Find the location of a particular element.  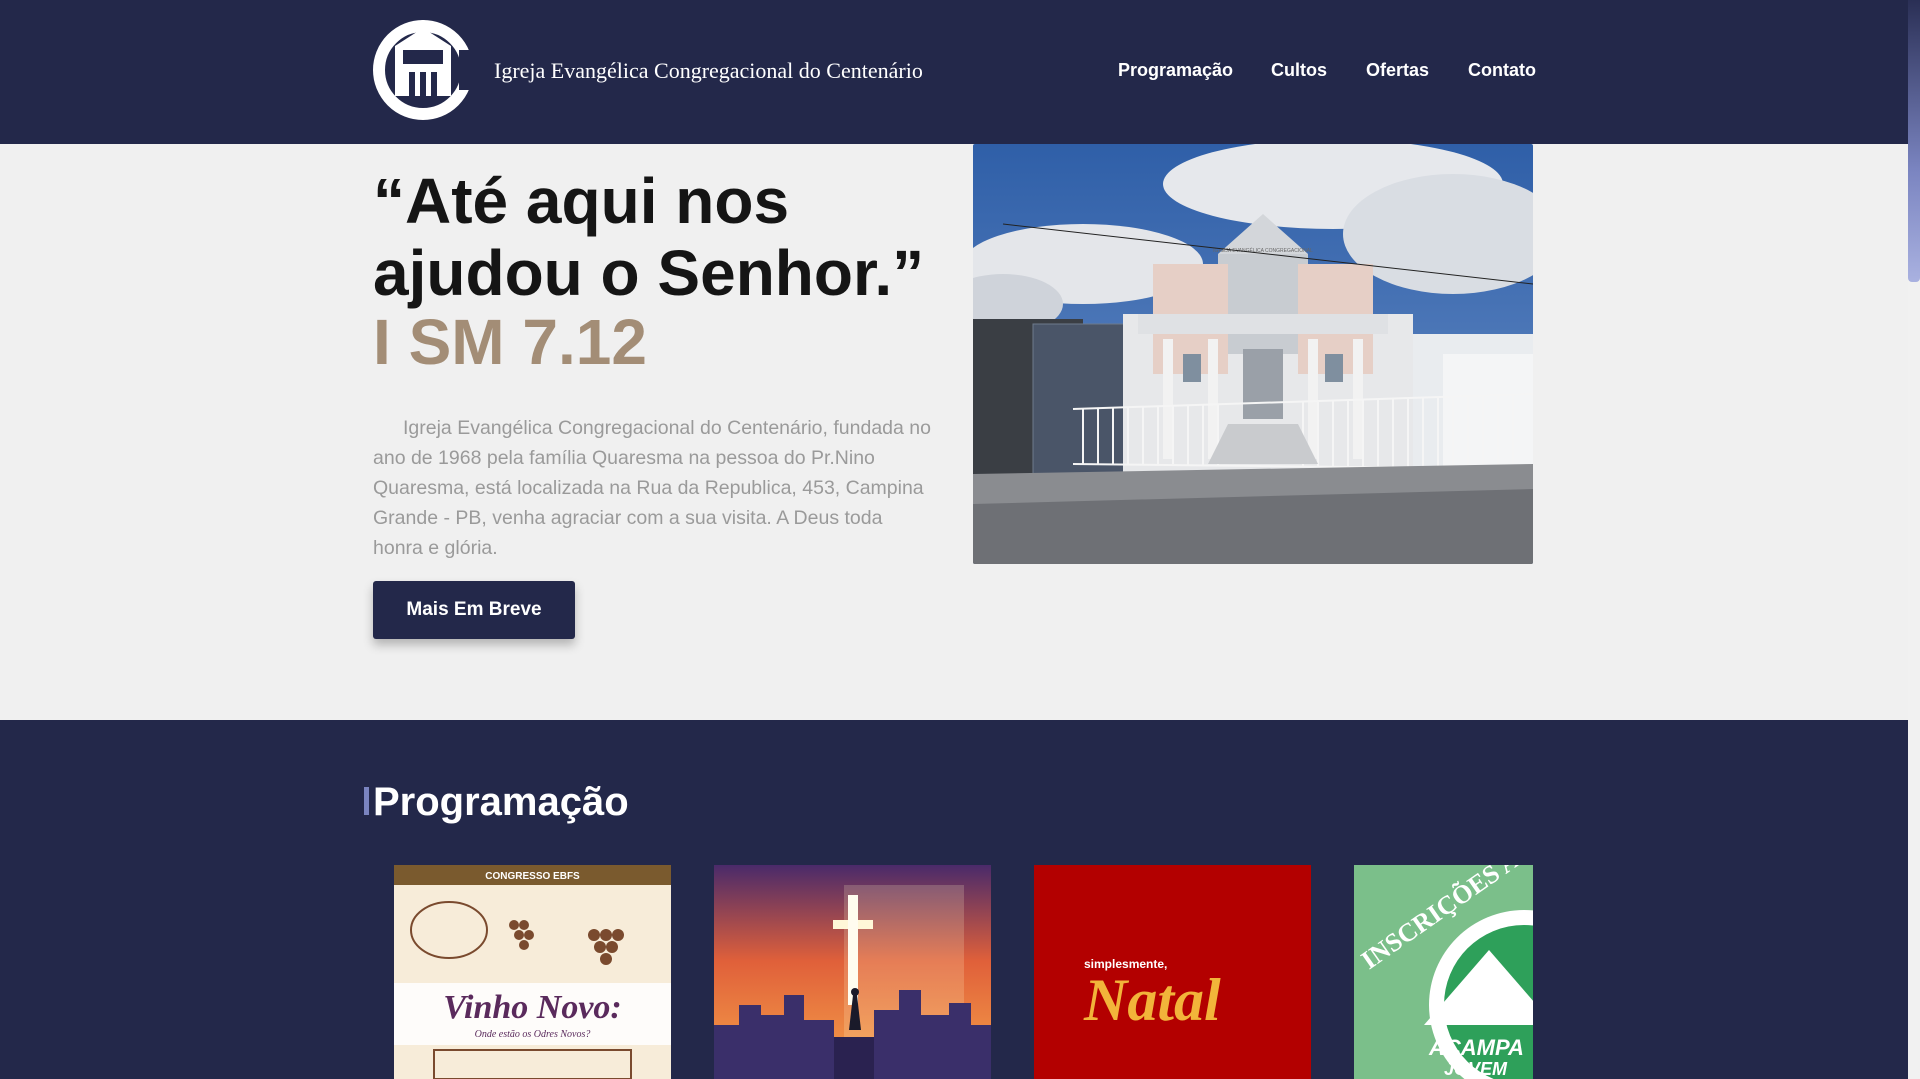

card-4-logo-line1: ACAMPA is located at coordinates (1476, 1047).